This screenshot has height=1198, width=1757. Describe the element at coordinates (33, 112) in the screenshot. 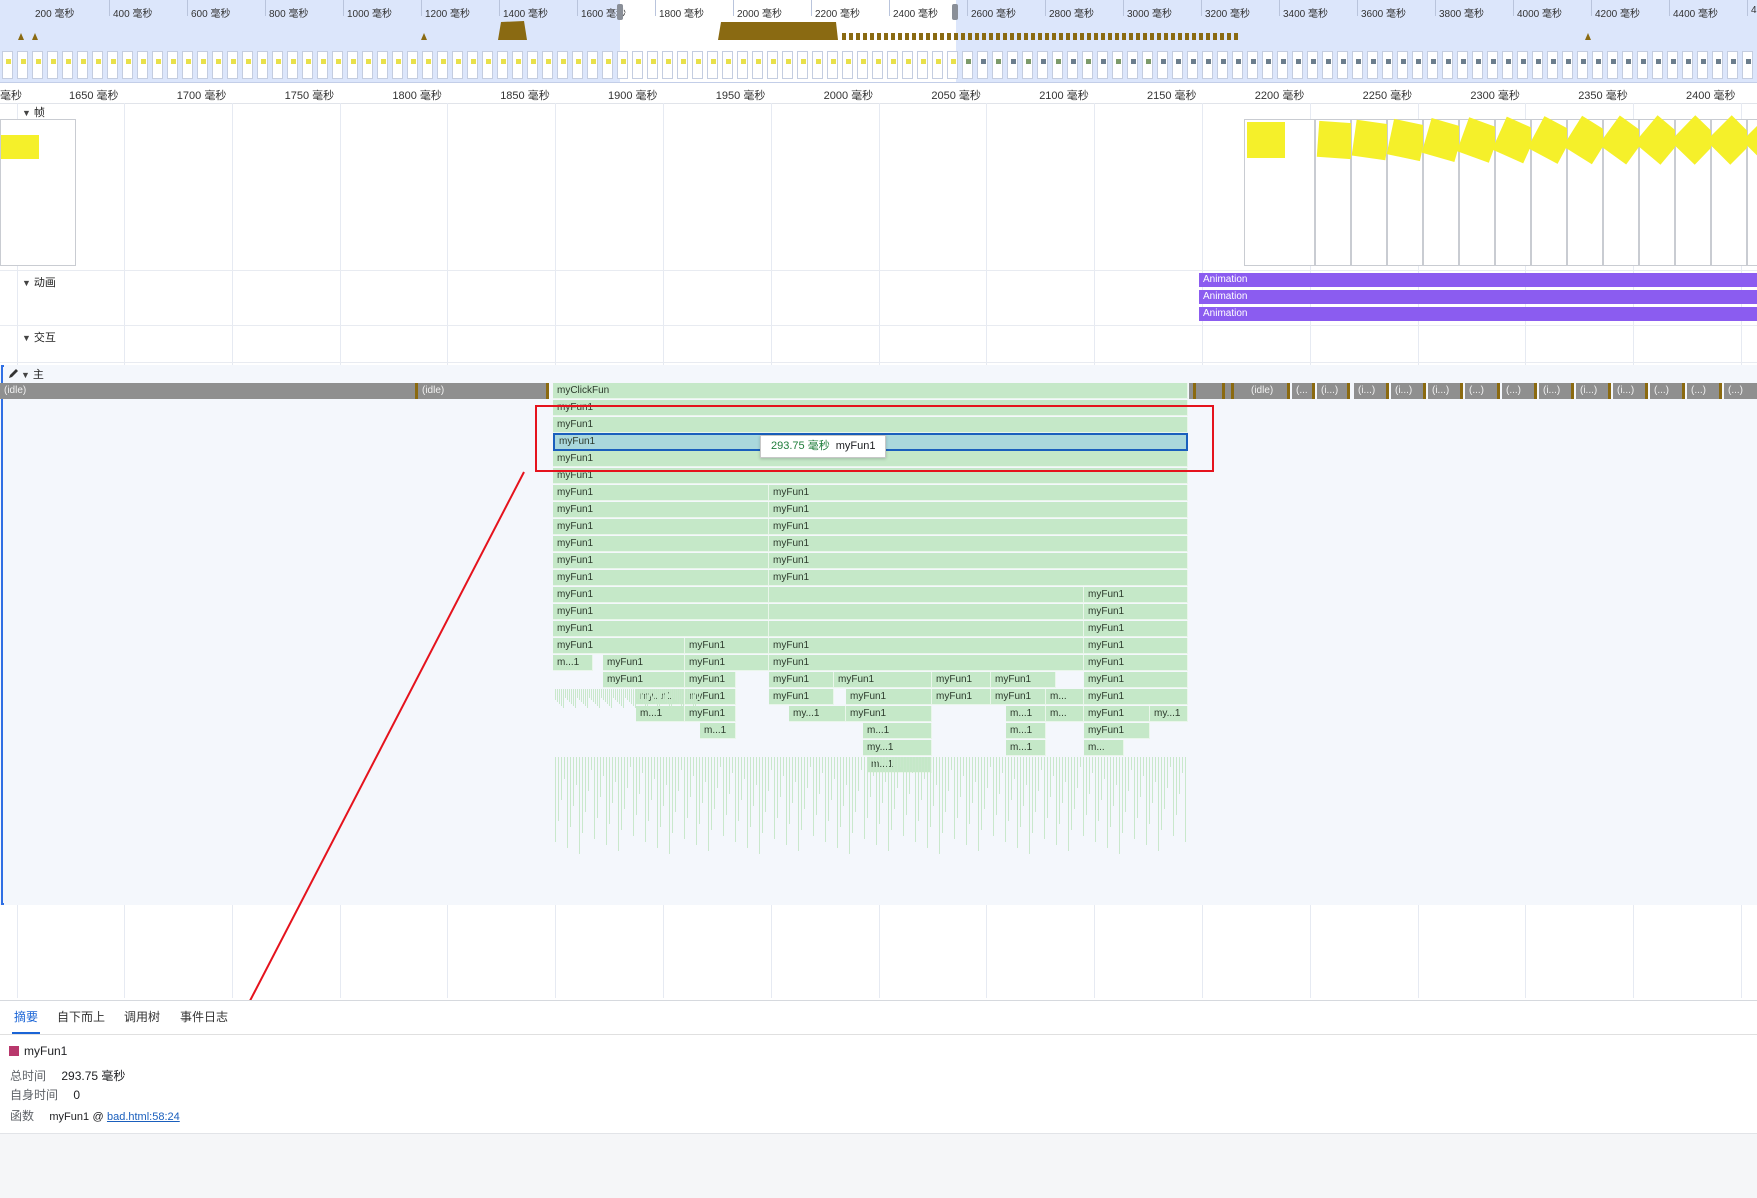

I see `frames-track-header: ▼ 帧` at that location.